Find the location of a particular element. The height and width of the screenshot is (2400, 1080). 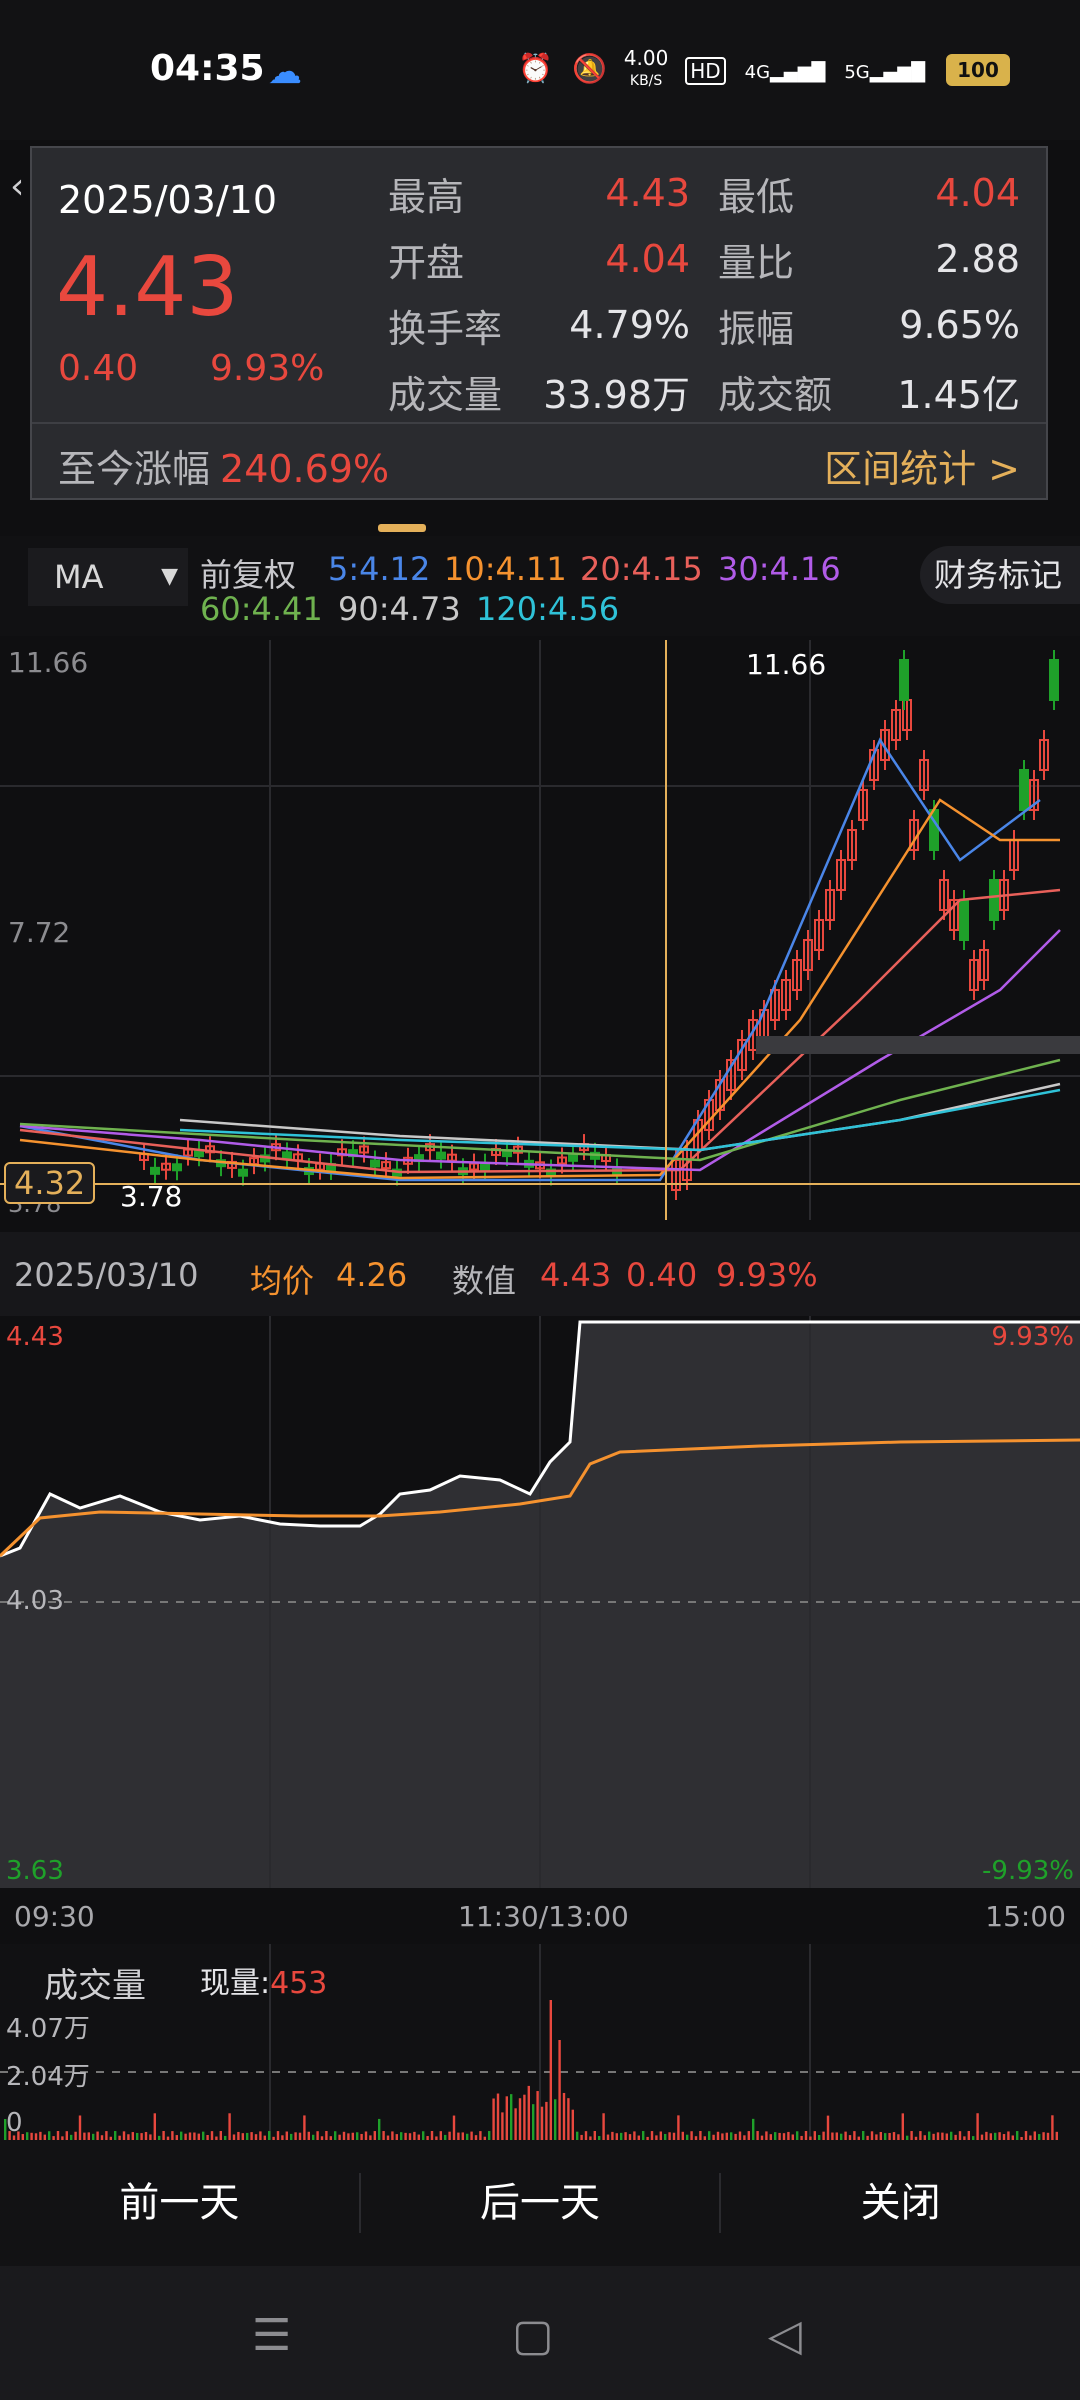

stats-row: 成交量 33.98万 成交额 1.45亿 is located at coordinates (718, 391).